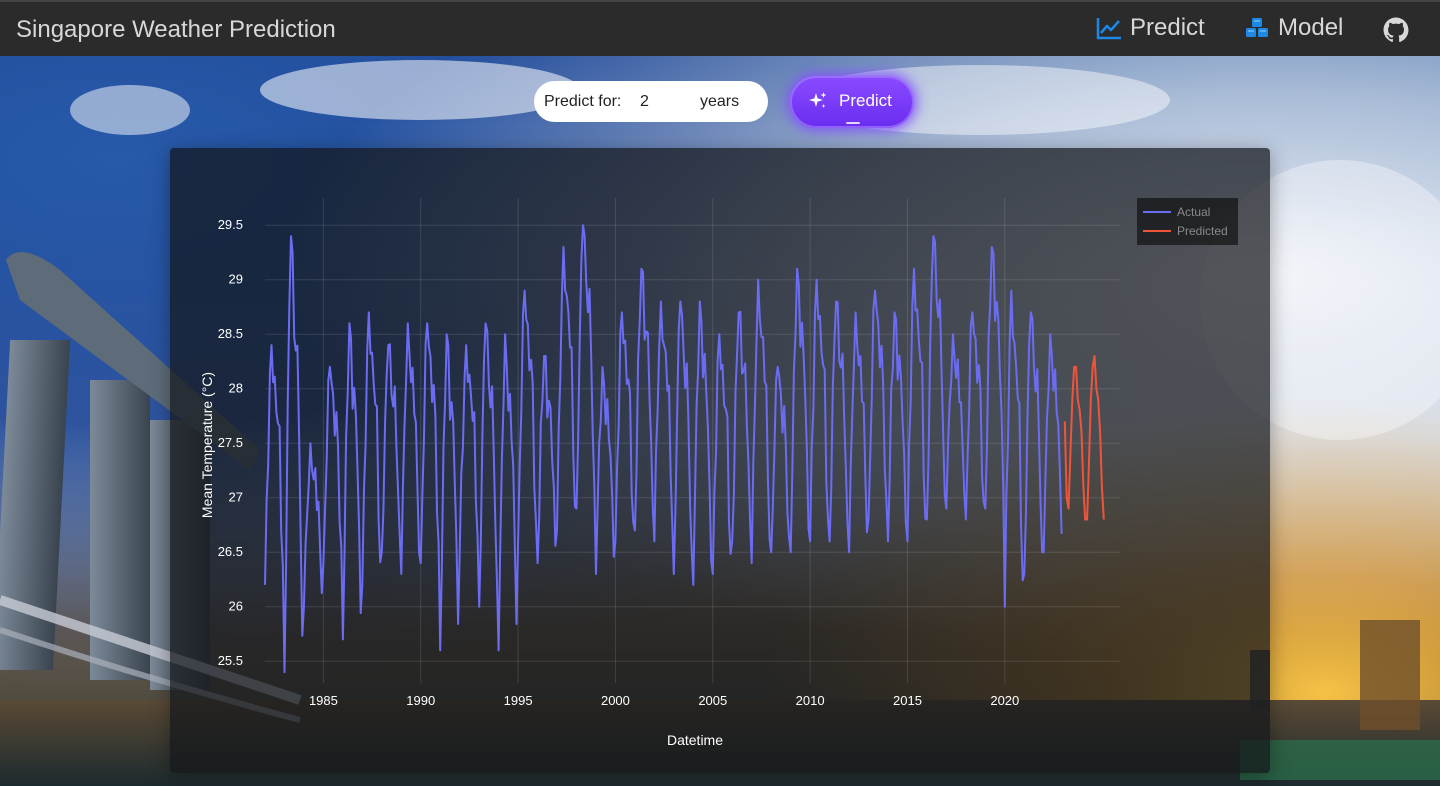  Describe the element at coordinates (1004, 700) in the screenshot. I see `x-tick-label: 2020` at that location.